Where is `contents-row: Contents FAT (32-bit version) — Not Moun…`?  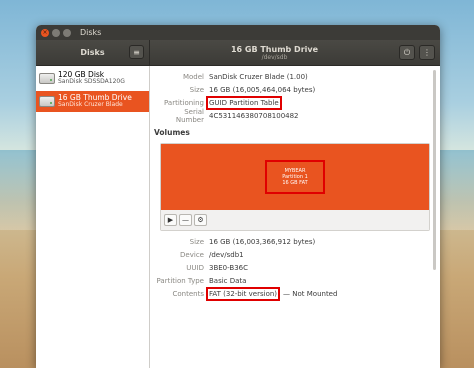
contents-row: Contents FAT (32-bit version) — Not Moun… is located at coordinates (297, 293).